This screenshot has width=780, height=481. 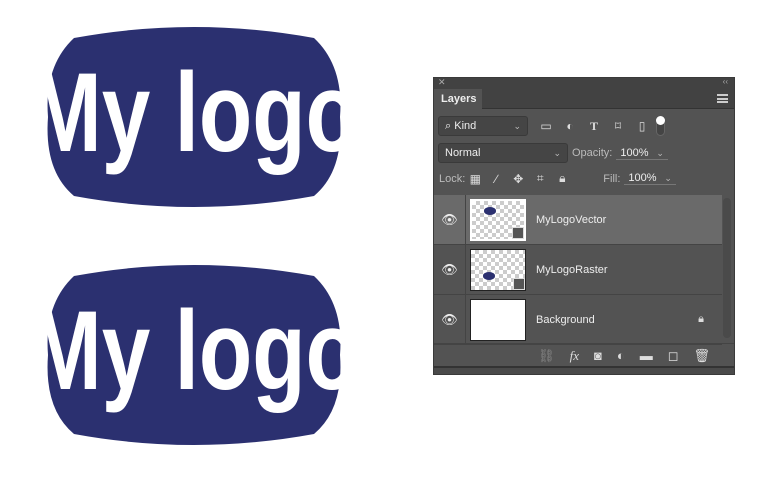 What do you see at coordinates (448, 125) in the screenshot?
I see `search-icon: ⌕` at bounding box center [448, 125].